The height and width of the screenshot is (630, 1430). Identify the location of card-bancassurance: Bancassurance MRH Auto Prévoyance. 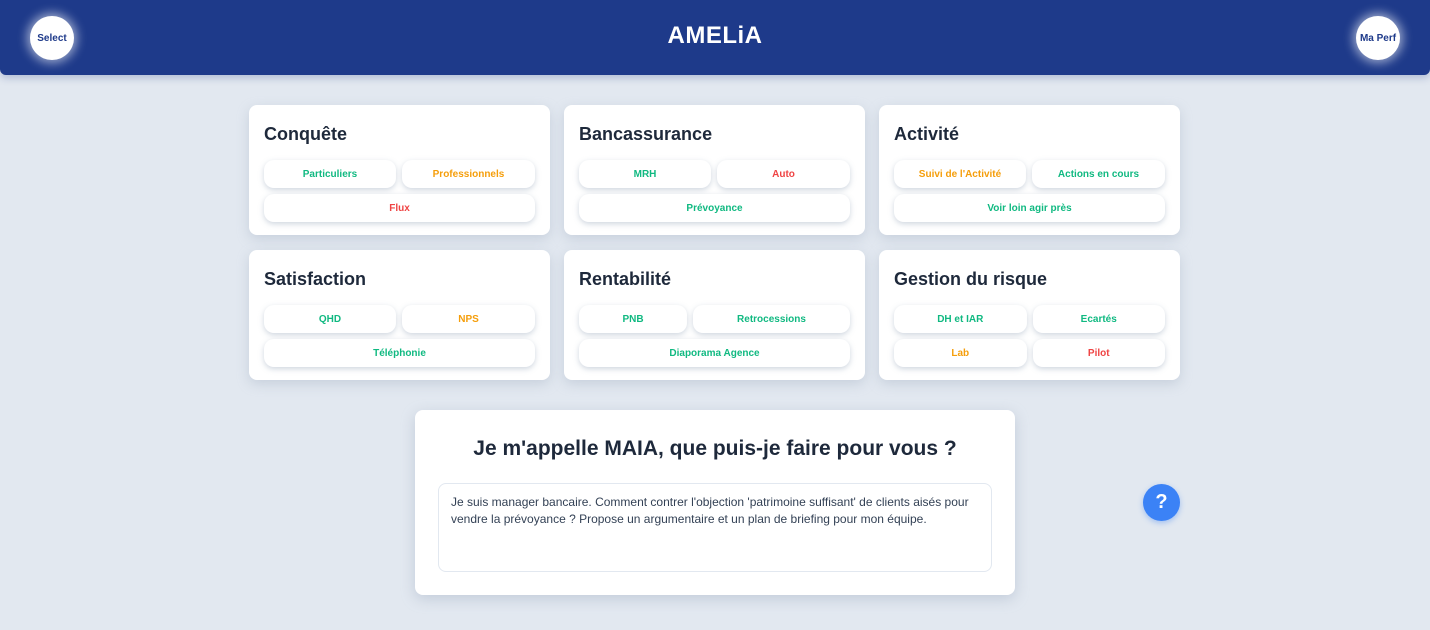
(714, 170).